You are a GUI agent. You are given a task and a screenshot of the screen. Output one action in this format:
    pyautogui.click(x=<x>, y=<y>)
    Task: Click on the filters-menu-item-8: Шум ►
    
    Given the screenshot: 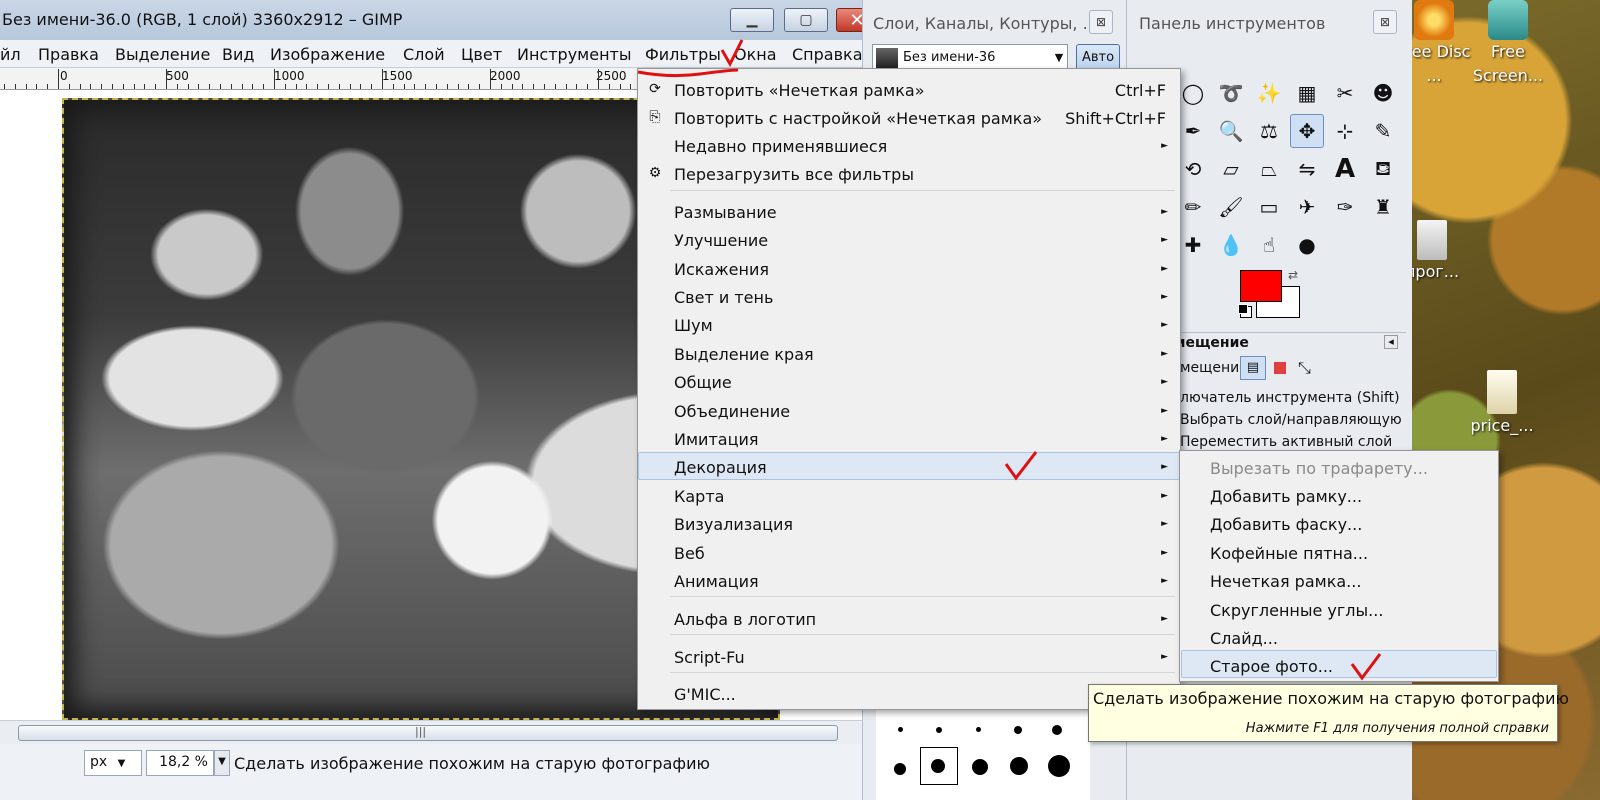 What is the action you would take?
    pyautogui.click(x=909, y=326)
    